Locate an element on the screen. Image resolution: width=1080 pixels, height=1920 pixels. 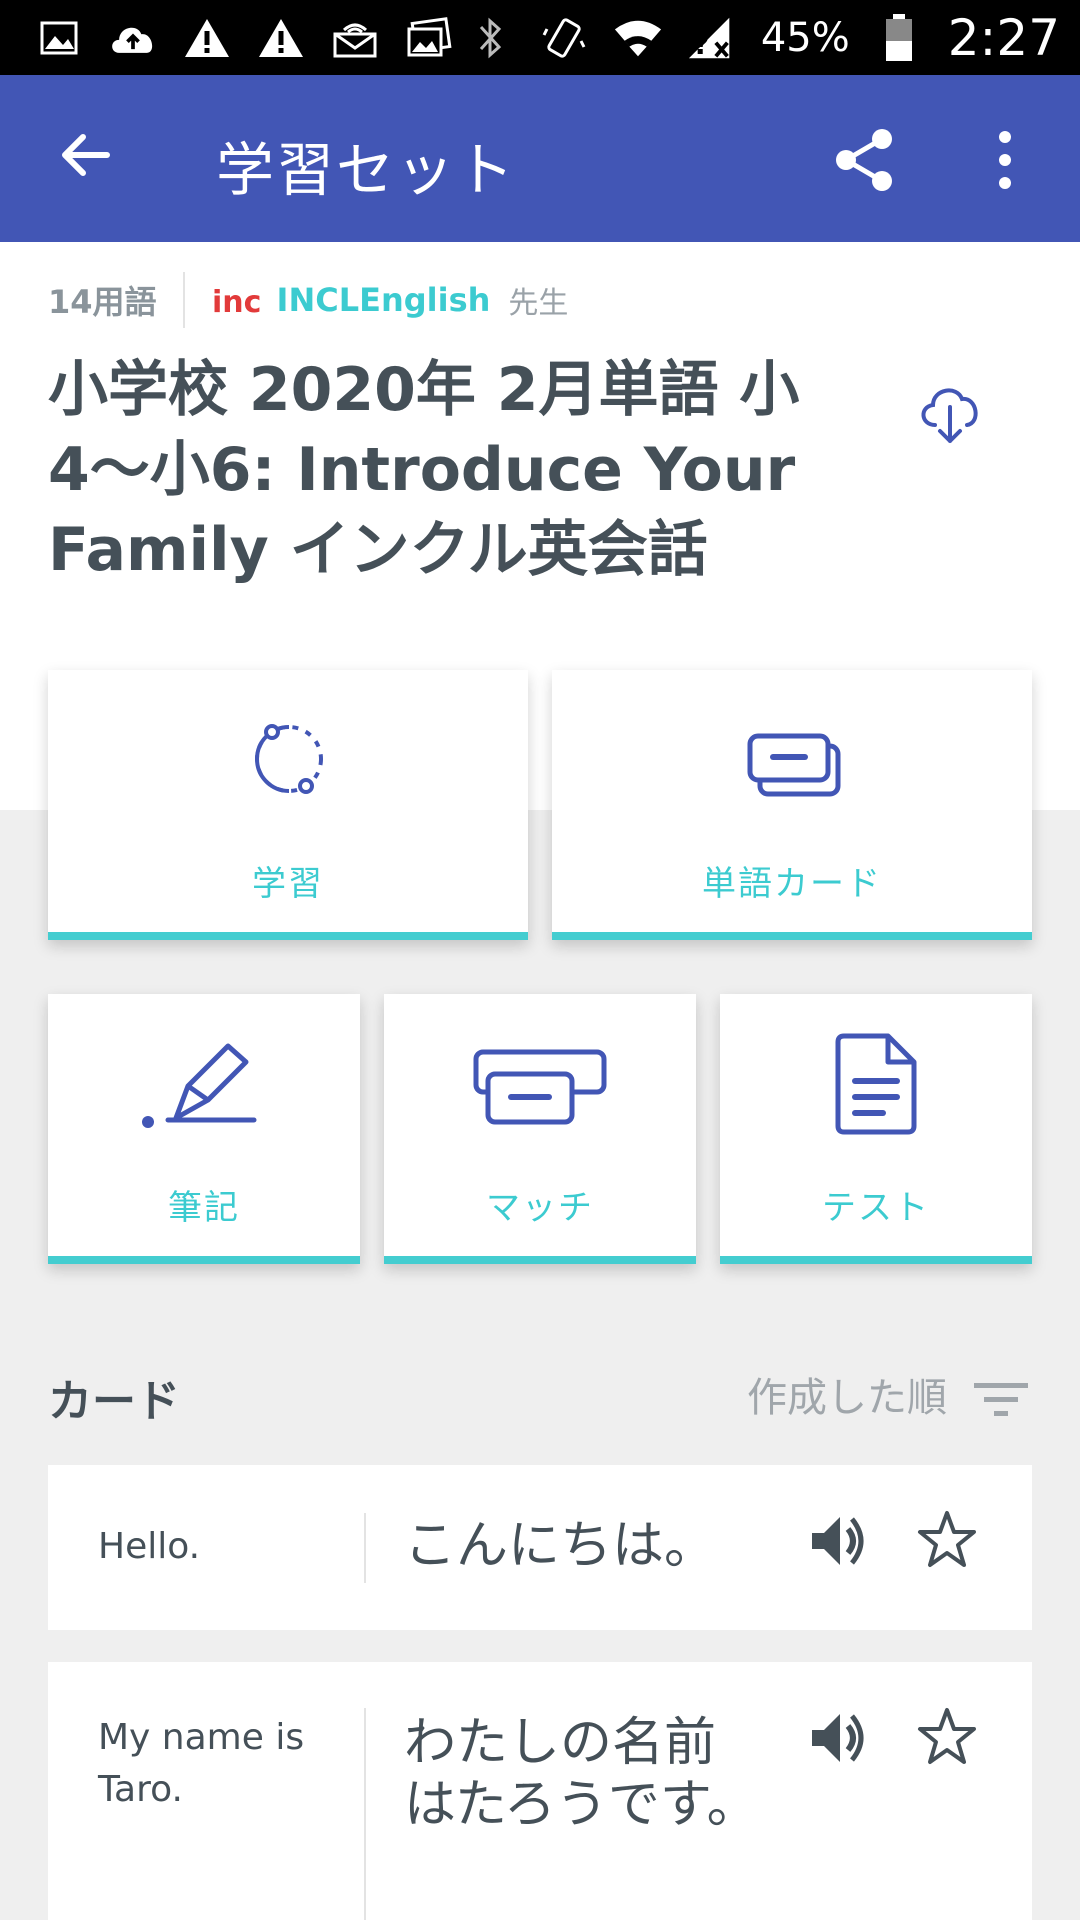
write-mode-card: 筆記 is located at coordinates (204, 1129).